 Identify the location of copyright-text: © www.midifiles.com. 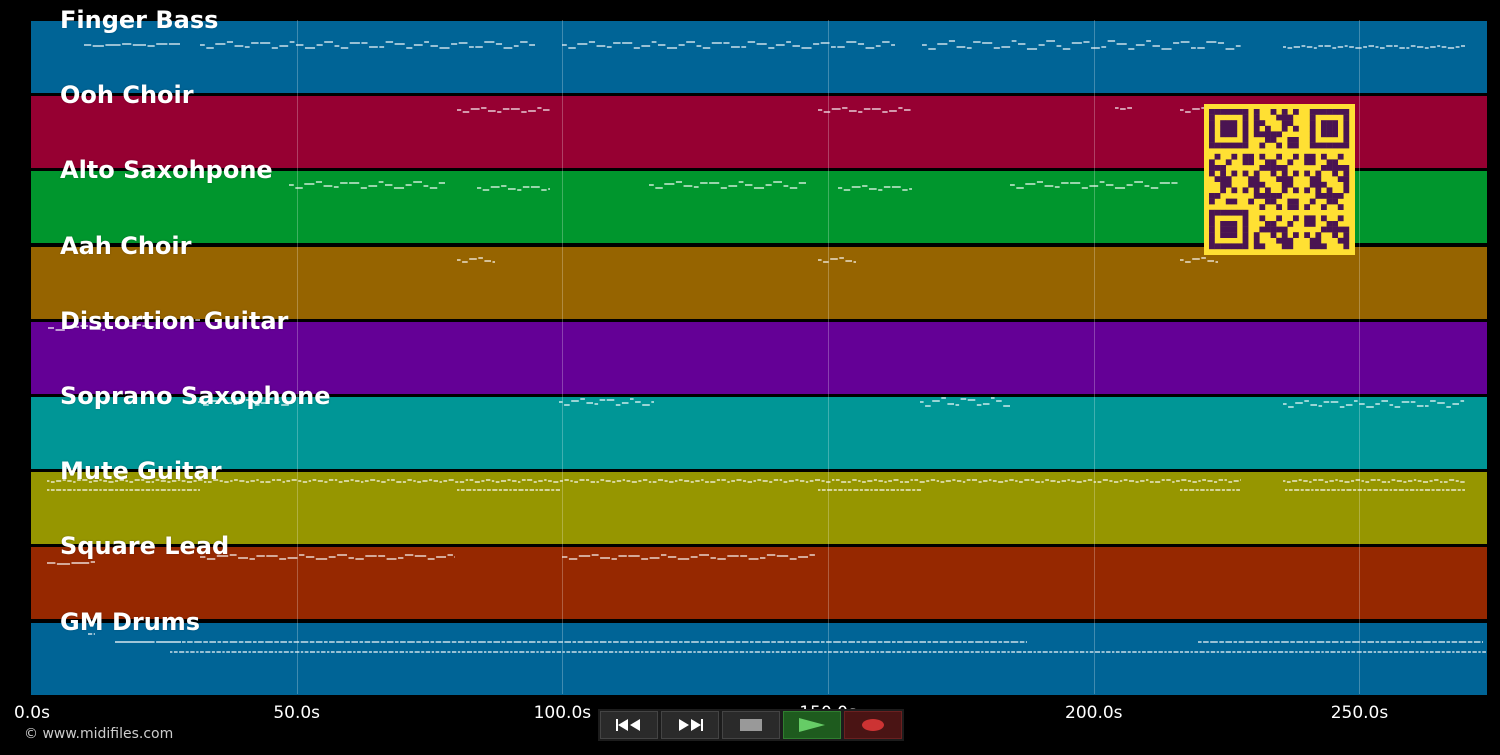
(99, 734).